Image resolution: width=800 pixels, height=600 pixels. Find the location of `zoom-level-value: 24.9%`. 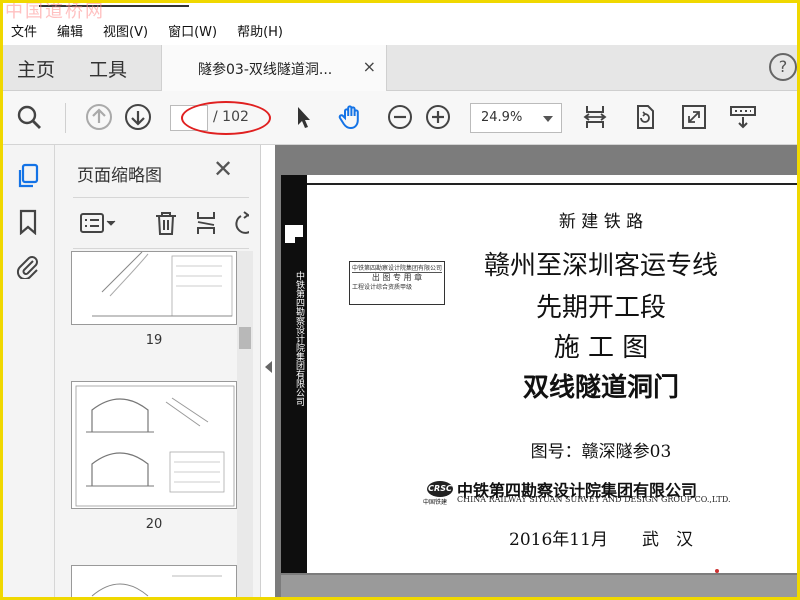

zoom-level-value: 24.9% is located at coordinates (502, 117).